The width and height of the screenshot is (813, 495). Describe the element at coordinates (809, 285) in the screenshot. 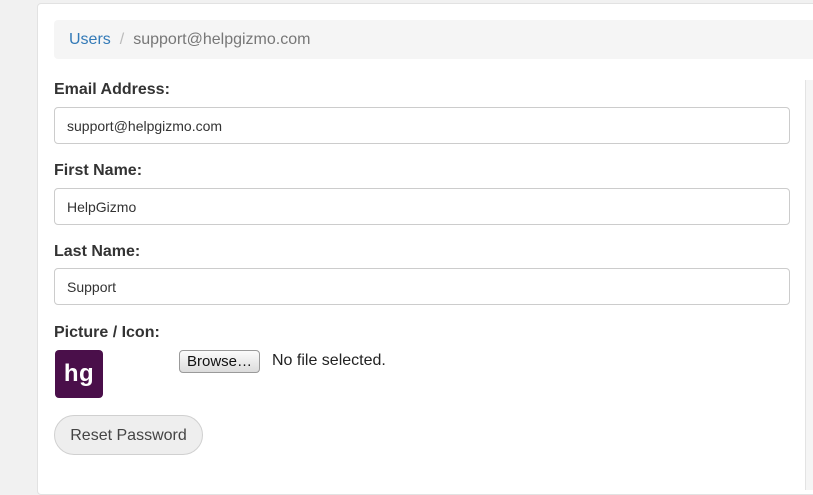

I see `side-panel-edge` at that location.